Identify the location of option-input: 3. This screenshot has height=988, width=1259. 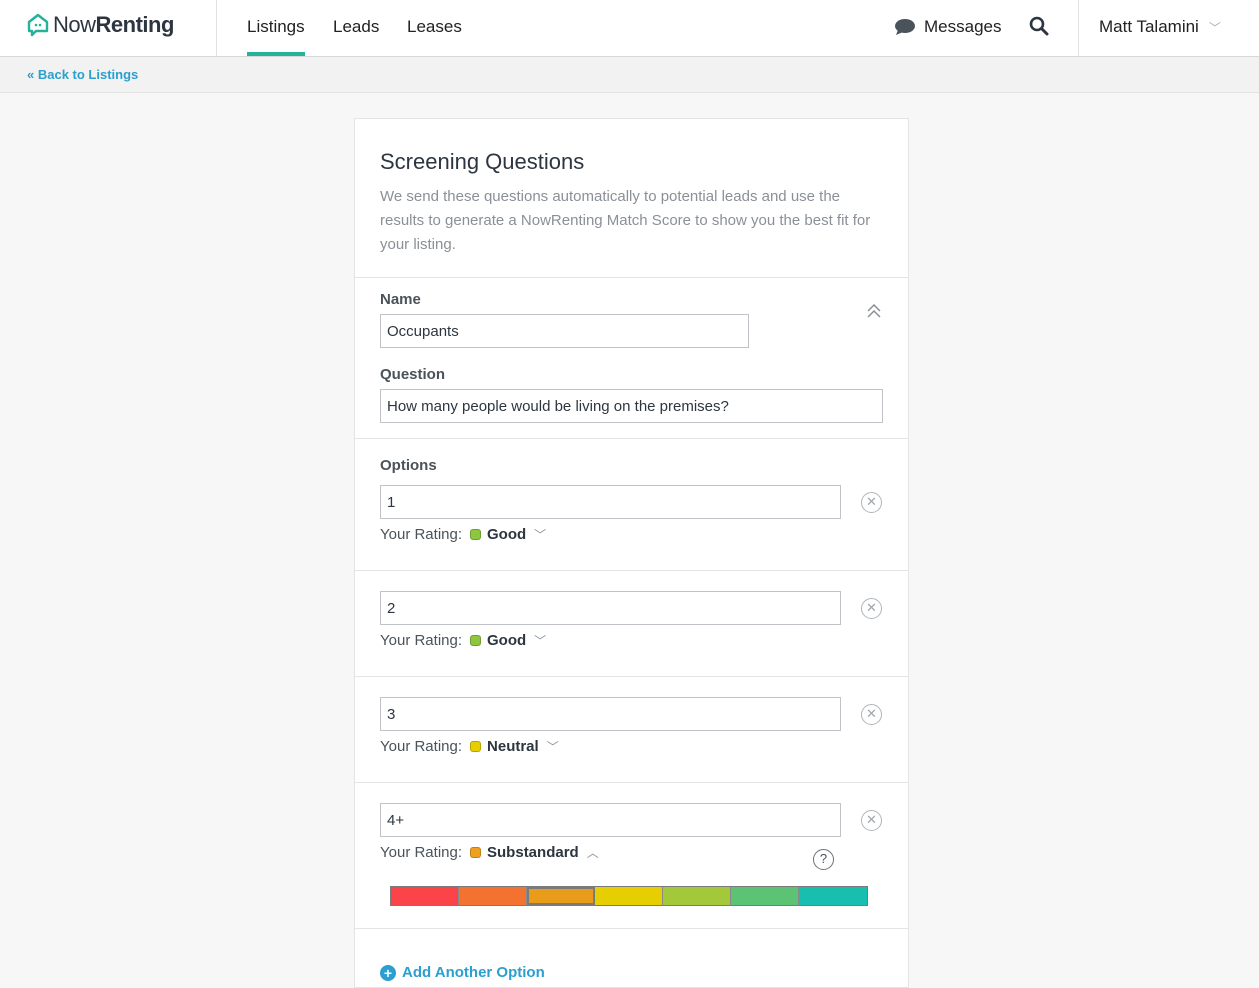
(610, 714).